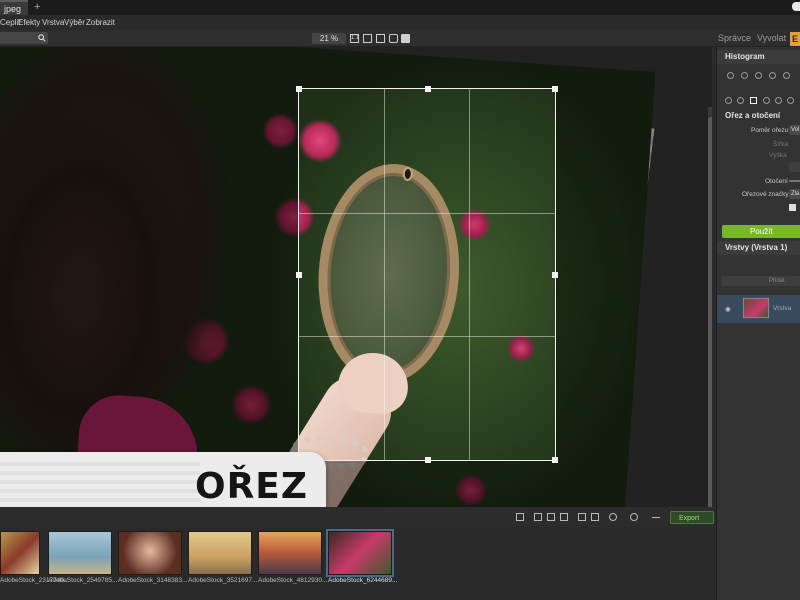 This screenshot has height=600, width=800. Describe the element at coordinates (758, 116) in the screenshot. I see `crop-section-title: Ořez a otočení` at that location.